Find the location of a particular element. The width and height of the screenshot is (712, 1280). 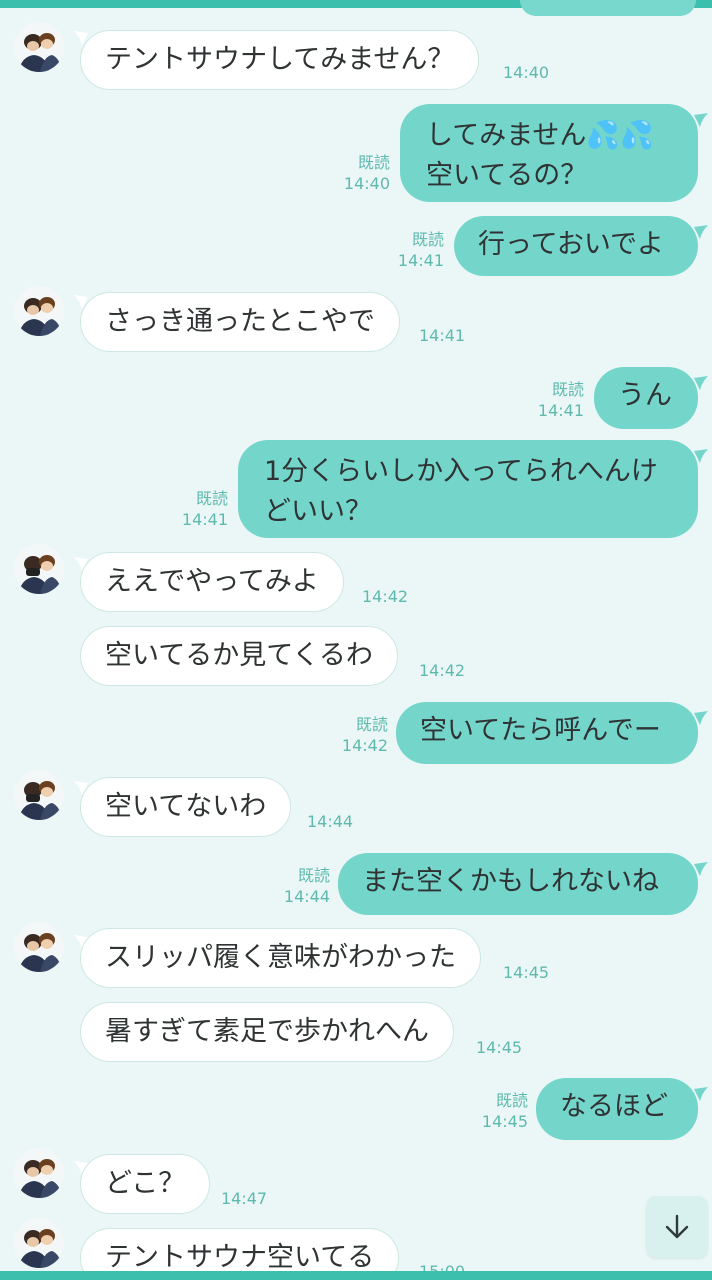

message-meta: 既読 14:42 is located at coordinates (365, 735).